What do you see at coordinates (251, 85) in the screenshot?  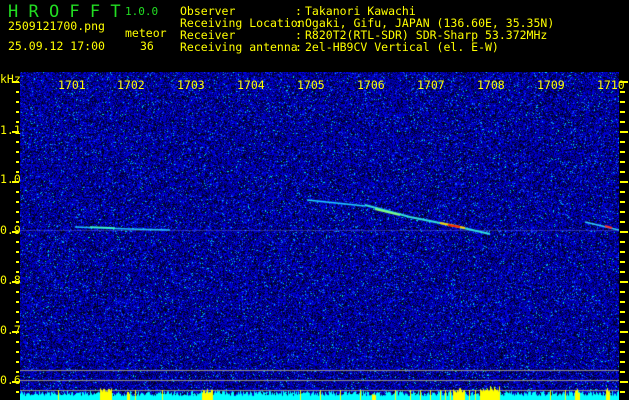 I see `x-label: 1704` at bounding box center [251, 85].